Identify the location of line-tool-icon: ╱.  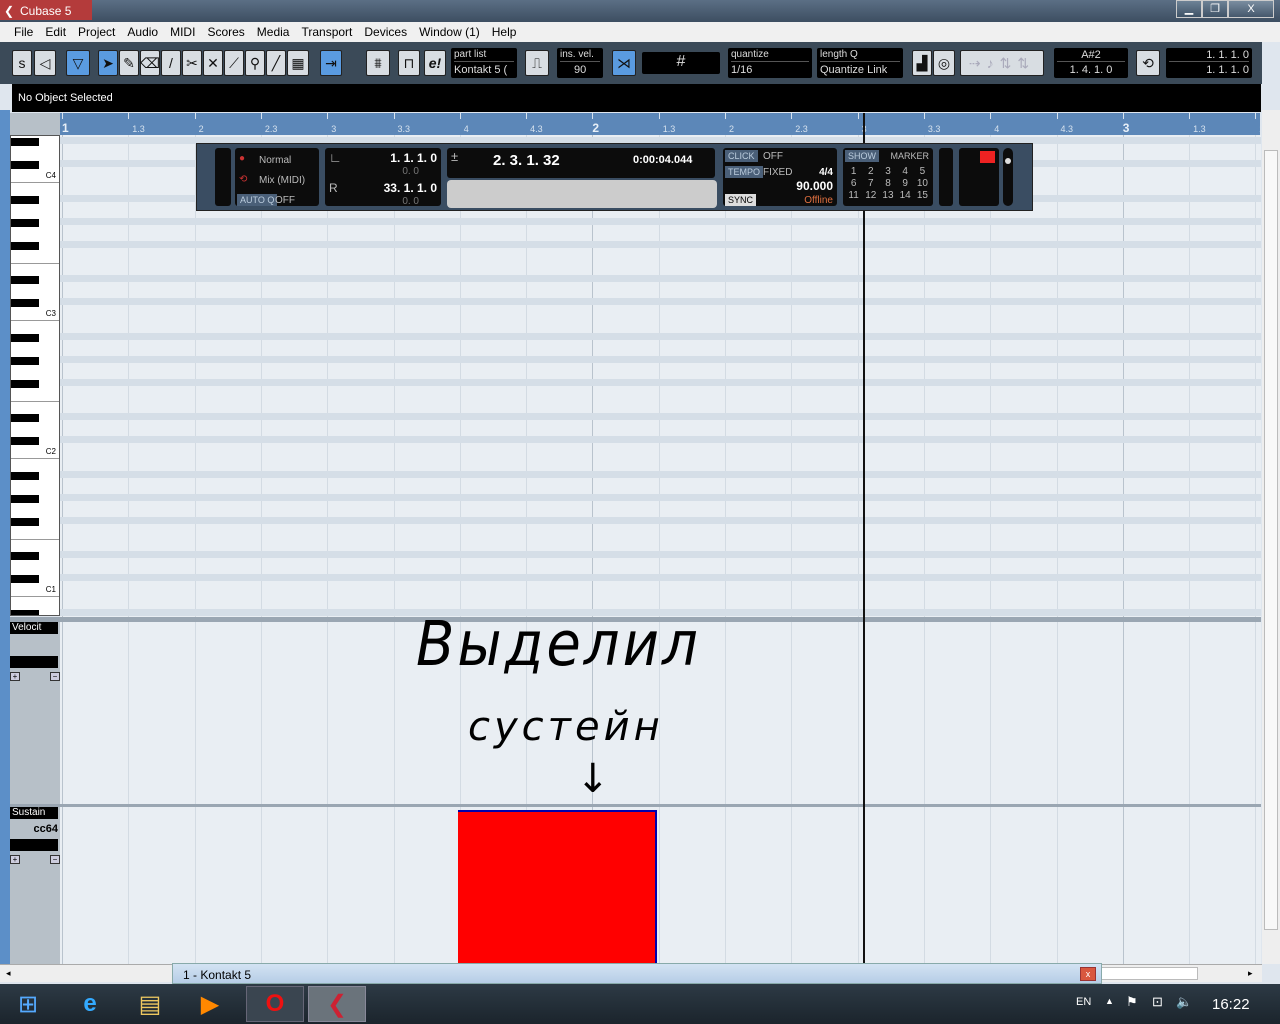
(276, 63).